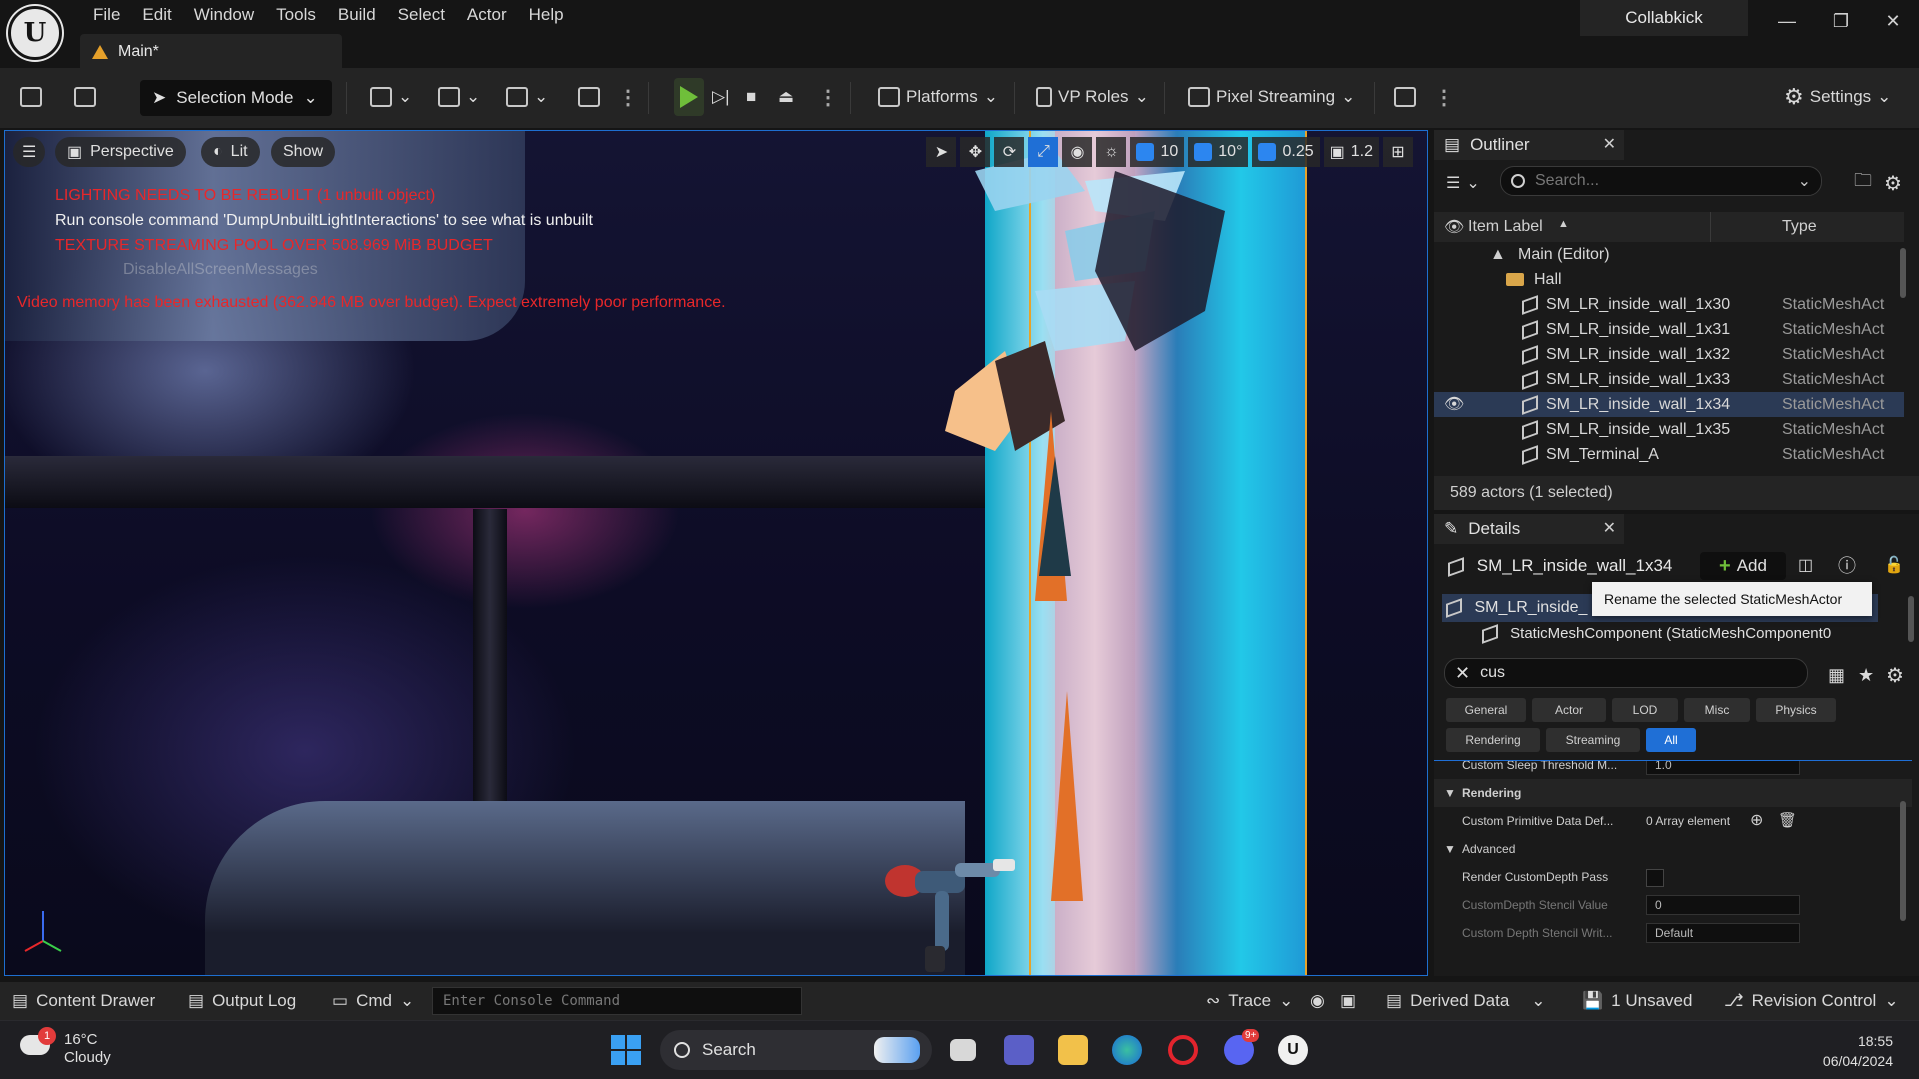  What do you see at coordinates (1894, 565) in the screenshot?
I see `lock-button: 🔓` at bounding box center [1894, 565].